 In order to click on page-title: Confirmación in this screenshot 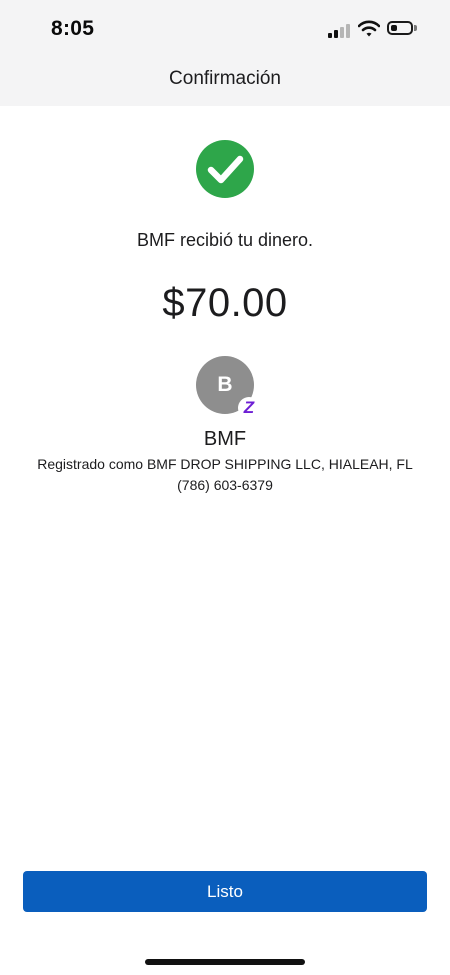, I will do `click(225, 78)`.